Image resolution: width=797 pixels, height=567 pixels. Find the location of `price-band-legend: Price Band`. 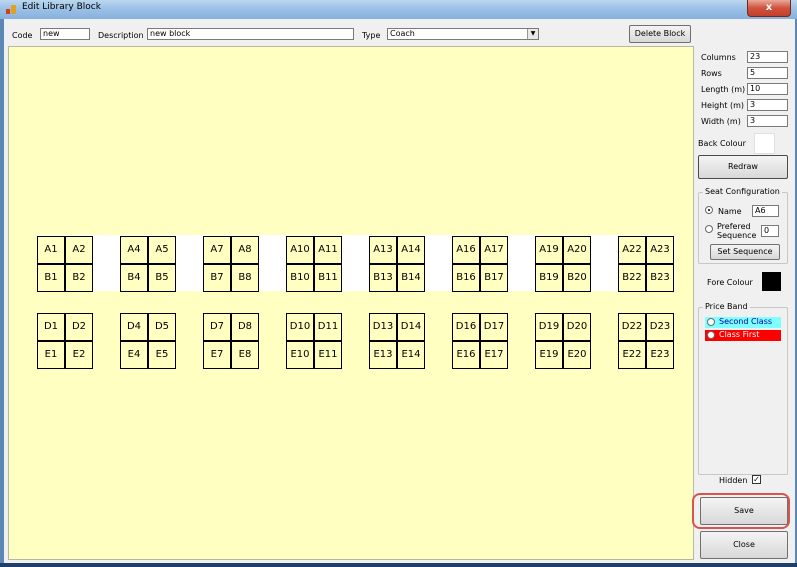

price-band-legend: Price Band is located at coordinates (726, 307).